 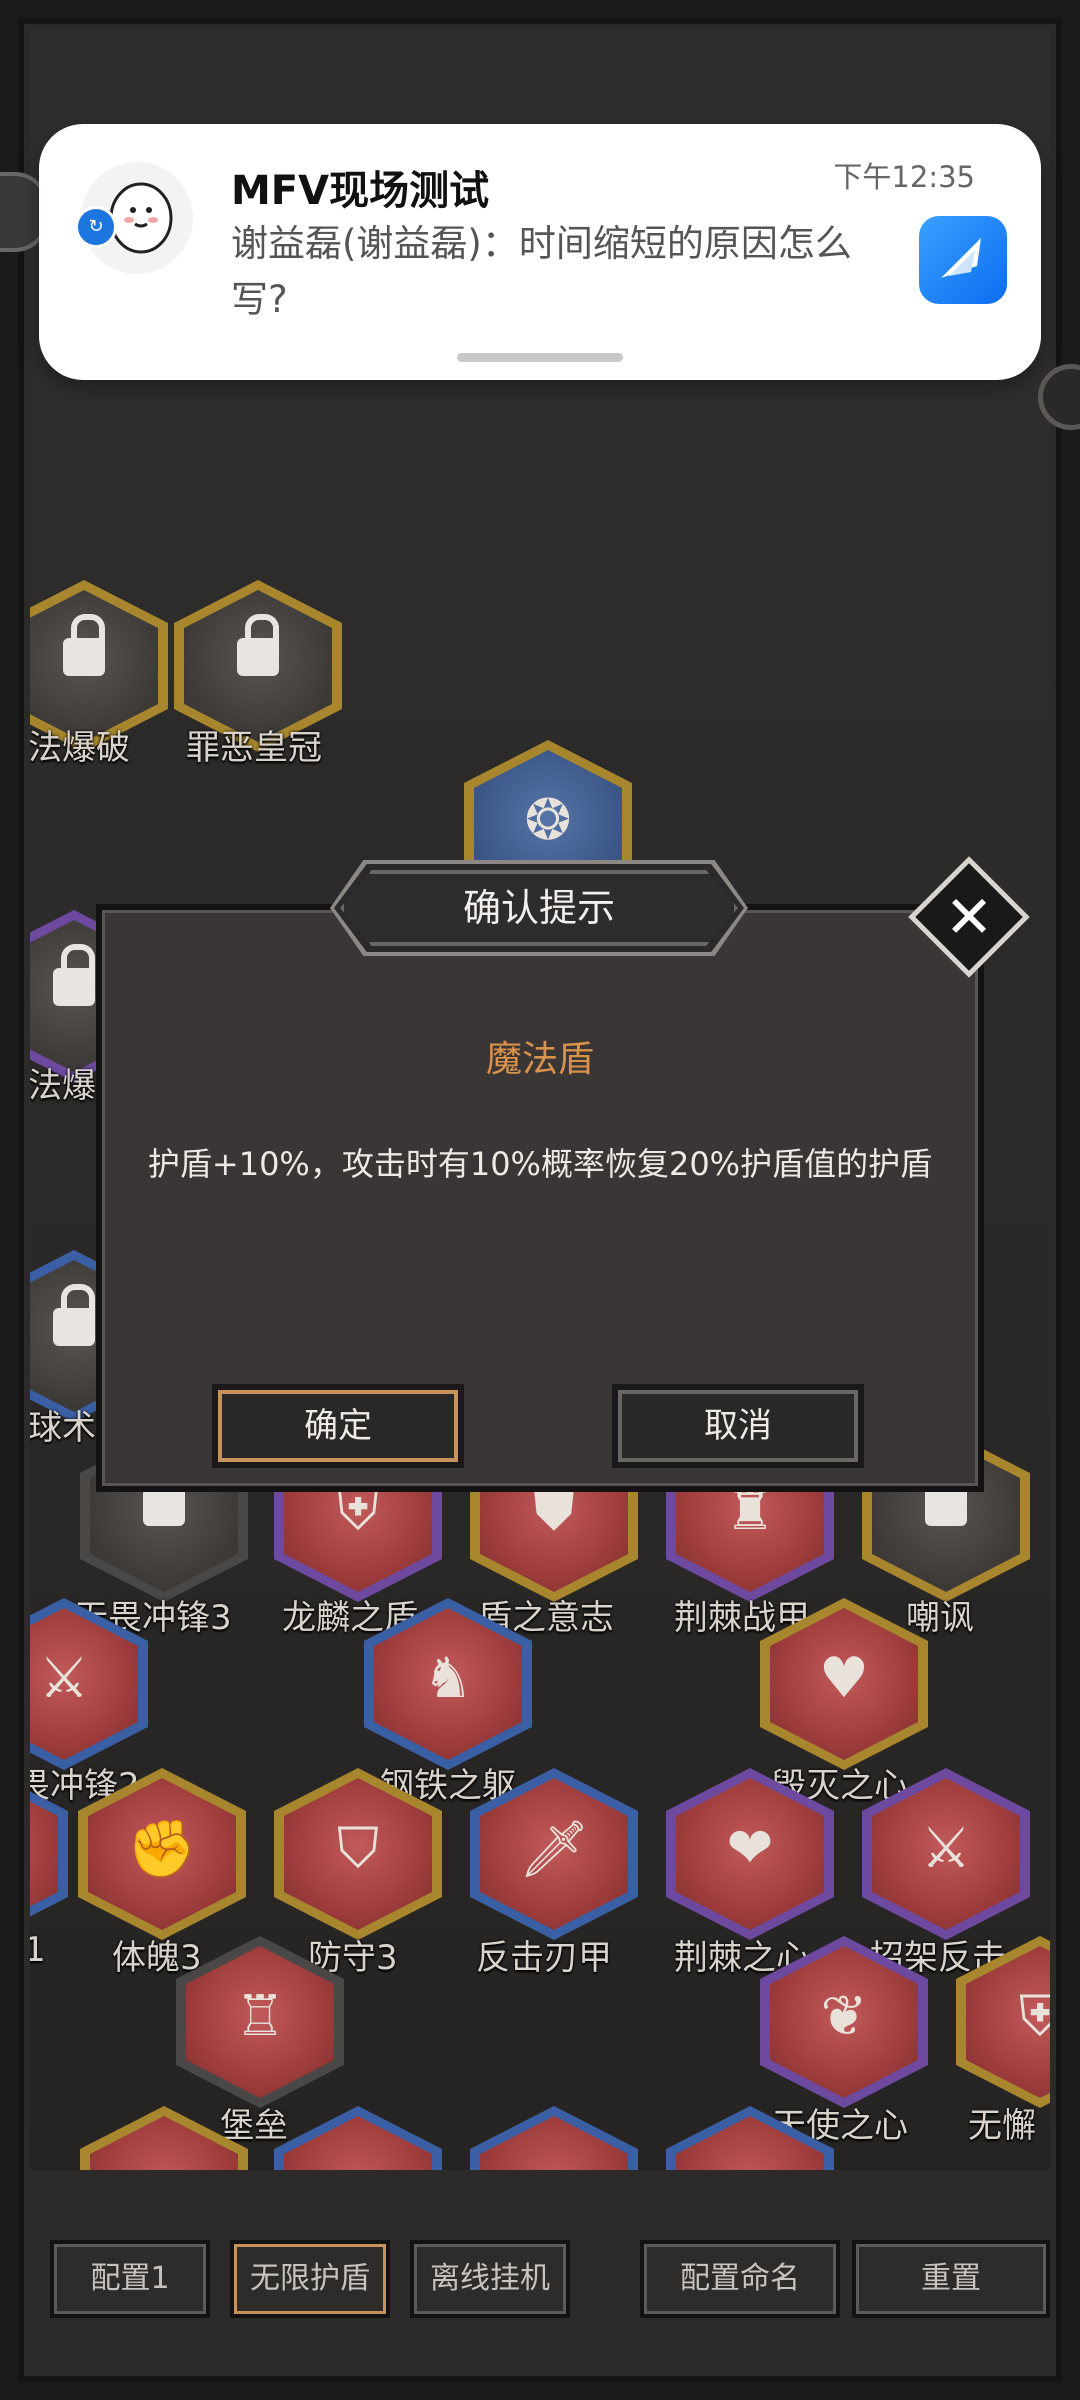 I want to click on config1-button: 配置1, so click(x=130, y=2279).